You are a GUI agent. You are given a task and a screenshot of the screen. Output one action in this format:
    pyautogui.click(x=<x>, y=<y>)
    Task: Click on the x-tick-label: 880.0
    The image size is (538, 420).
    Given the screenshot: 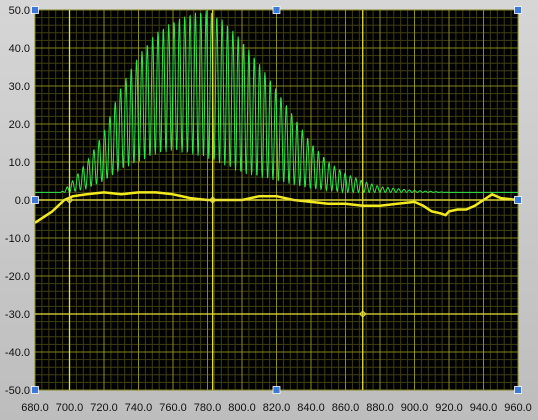 What is the action you would take?
    pyautogui.click(x=380, y=408)
    